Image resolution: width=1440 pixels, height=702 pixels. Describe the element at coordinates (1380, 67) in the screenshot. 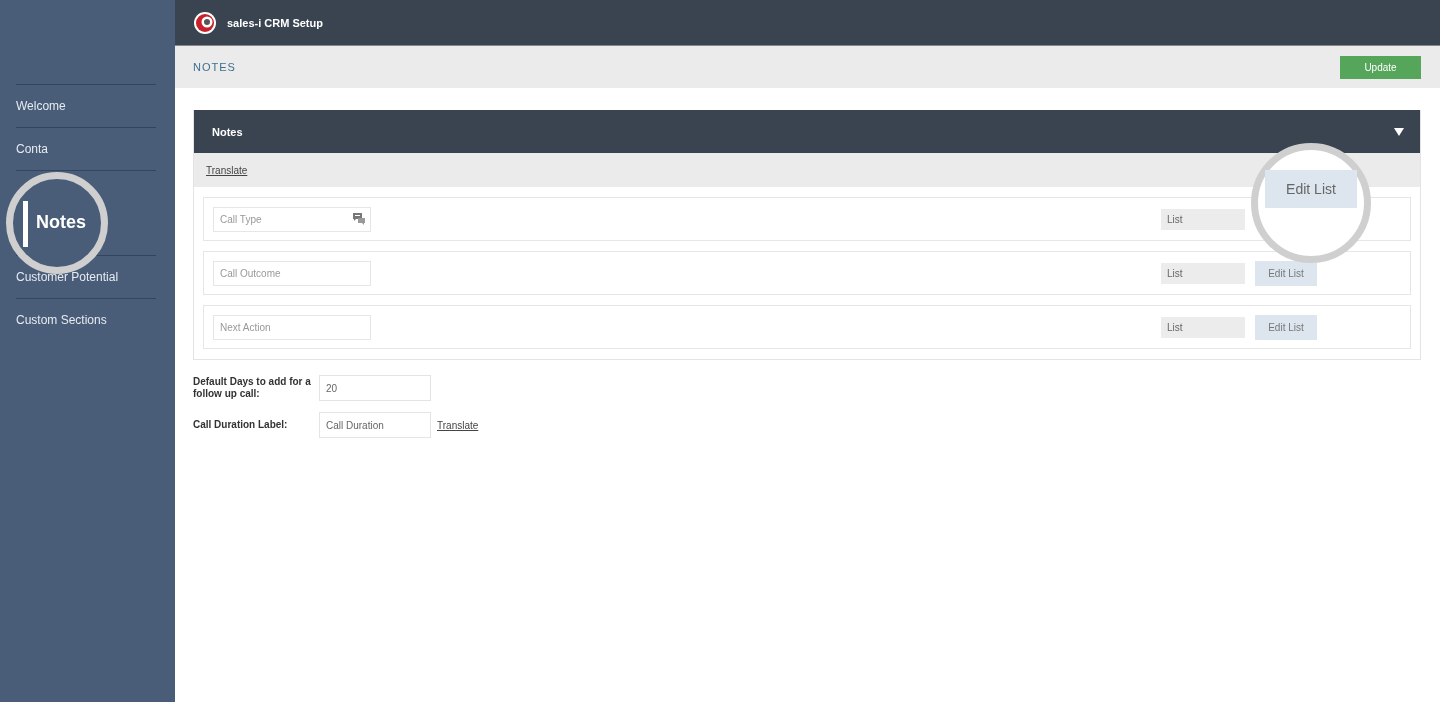

I see `update-button: Update` at that location.